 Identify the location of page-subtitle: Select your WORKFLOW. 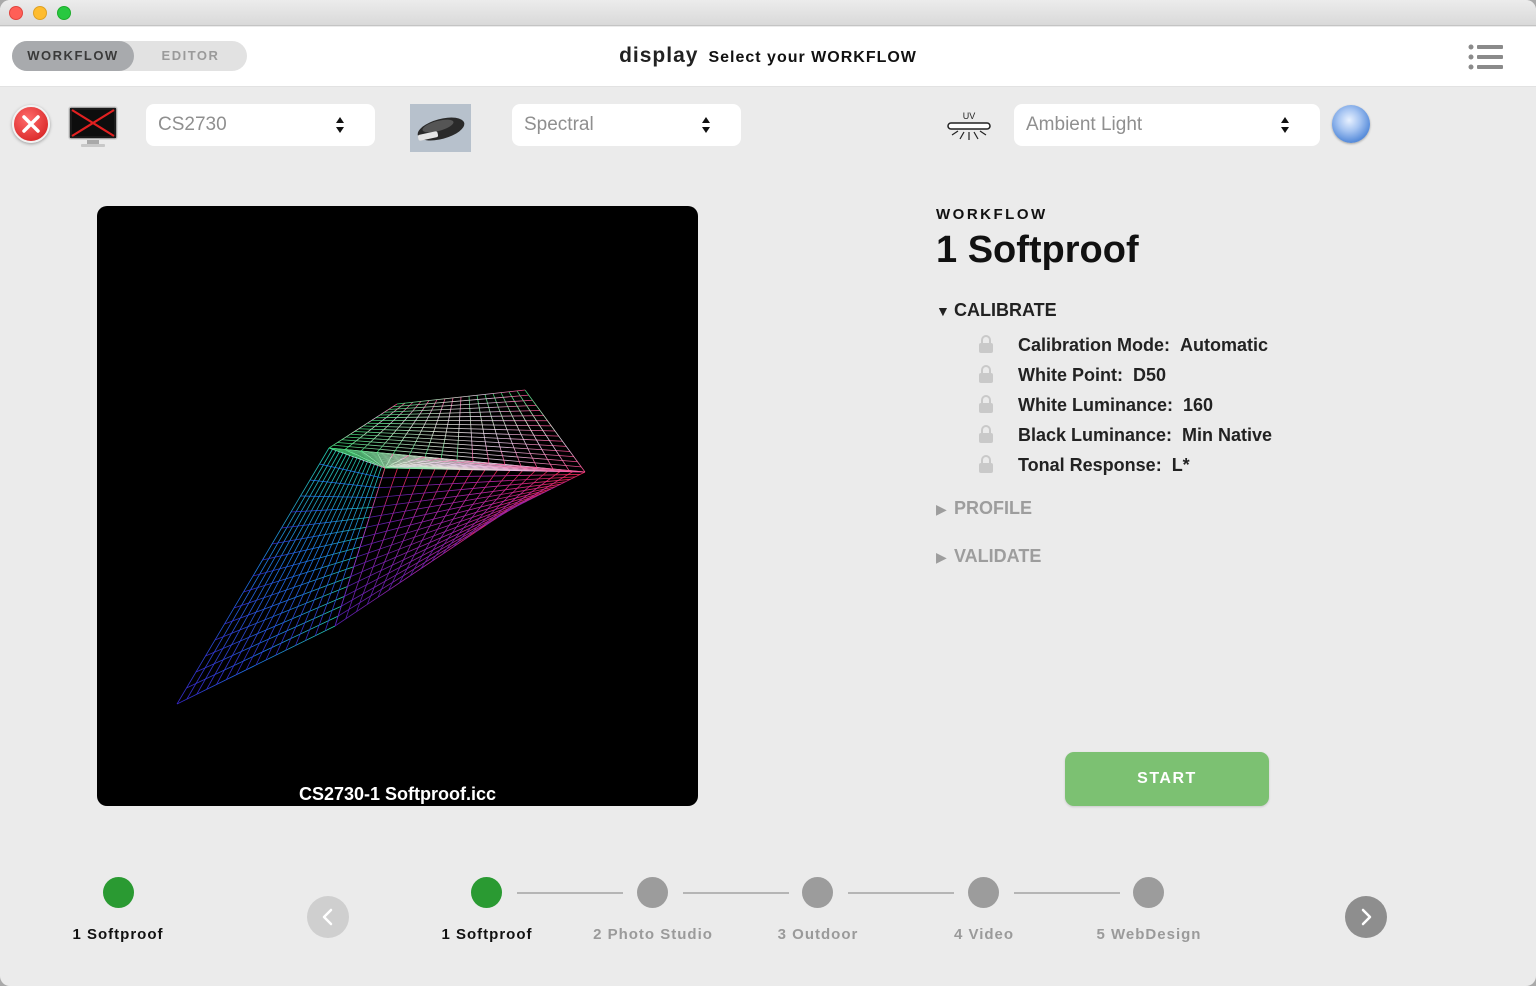
(812, 57).